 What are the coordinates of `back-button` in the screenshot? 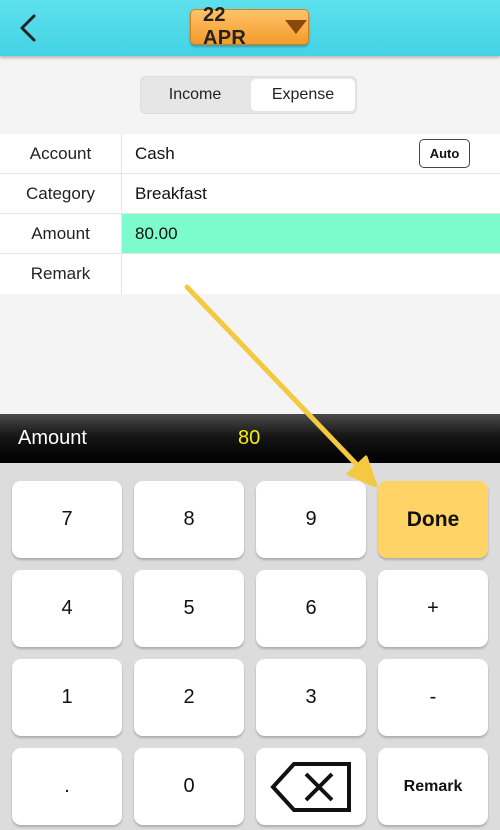 It's located at (28, 28).